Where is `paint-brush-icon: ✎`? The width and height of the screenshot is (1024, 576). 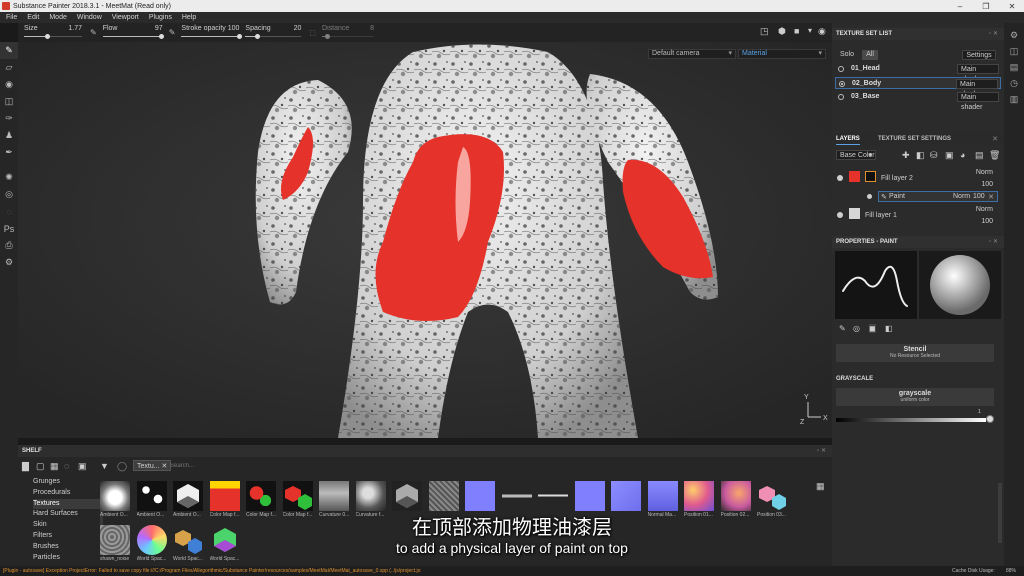 paint-brush-icon: ✎ is located at coordinates (9, 50).